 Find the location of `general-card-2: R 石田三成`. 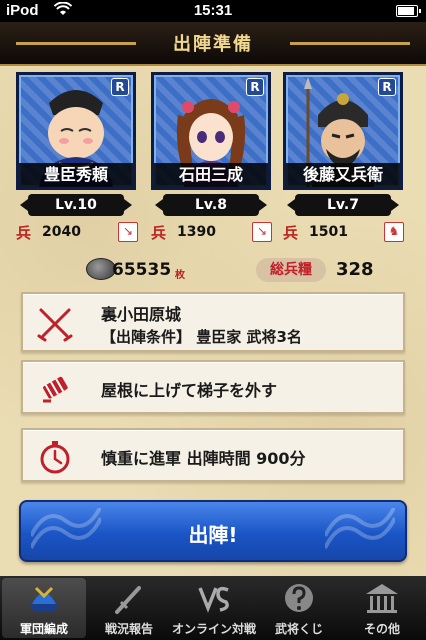

general-card-2: R 石田三成 is located at coordinates (211, 131).